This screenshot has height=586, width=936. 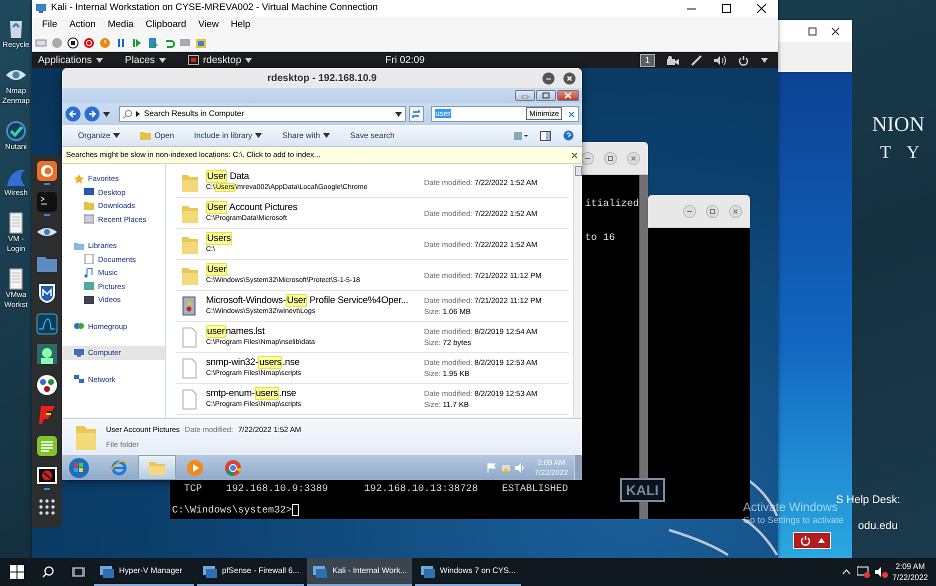 What do you see at coordinates (137, 42) in the screenshot?
I see `play-icon` at bounding box center [137, 42].